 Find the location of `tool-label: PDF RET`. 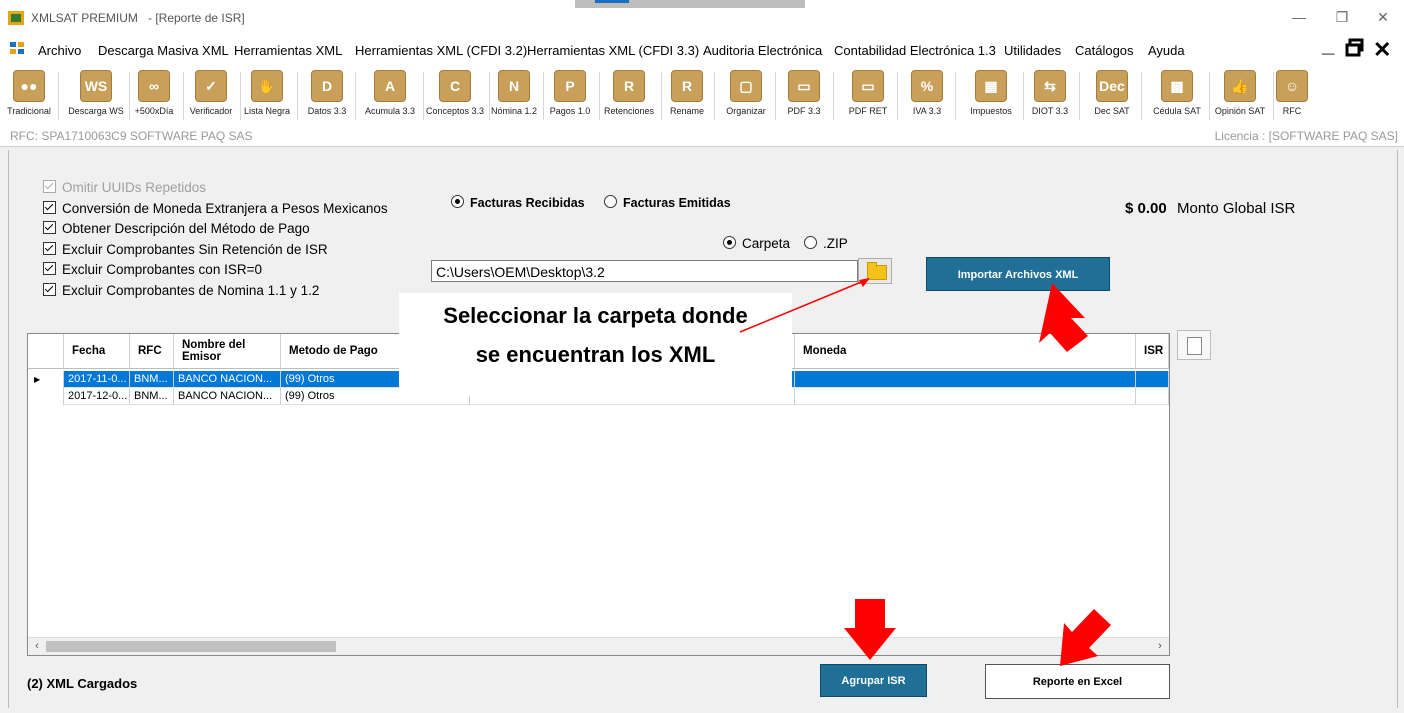

tool-label: PDF RET is located at coordinates (868, 111).